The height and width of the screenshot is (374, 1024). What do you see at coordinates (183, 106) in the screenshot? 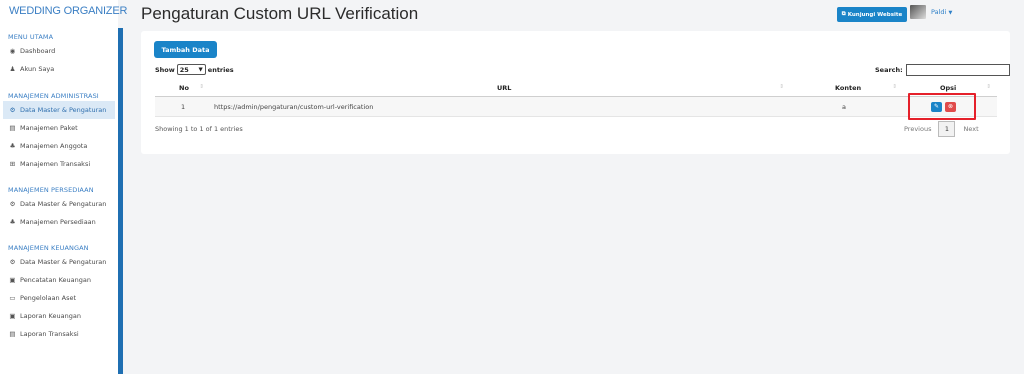
I see `cell-no: 1` at bounding box center [183, 106].